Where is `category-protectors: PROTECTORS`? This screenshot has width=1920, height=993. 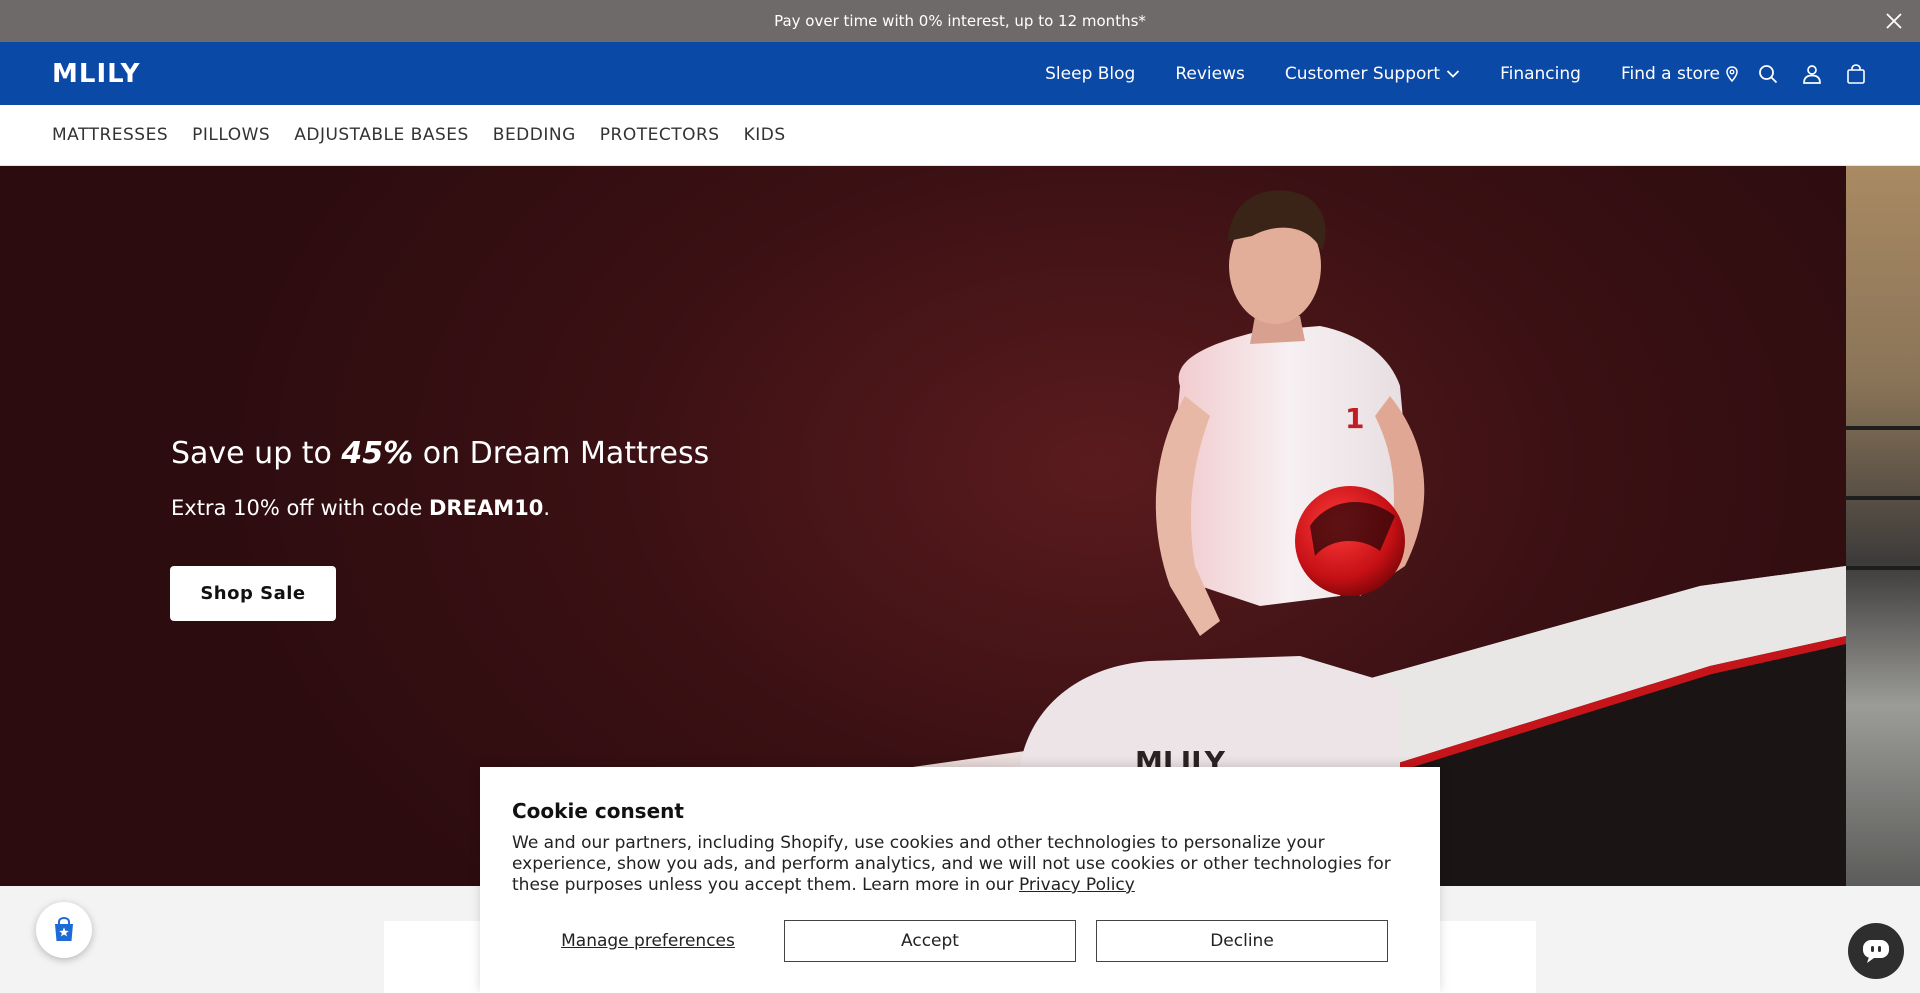
category-protectors: PROTECTORS is located at coordinates (660, 135).